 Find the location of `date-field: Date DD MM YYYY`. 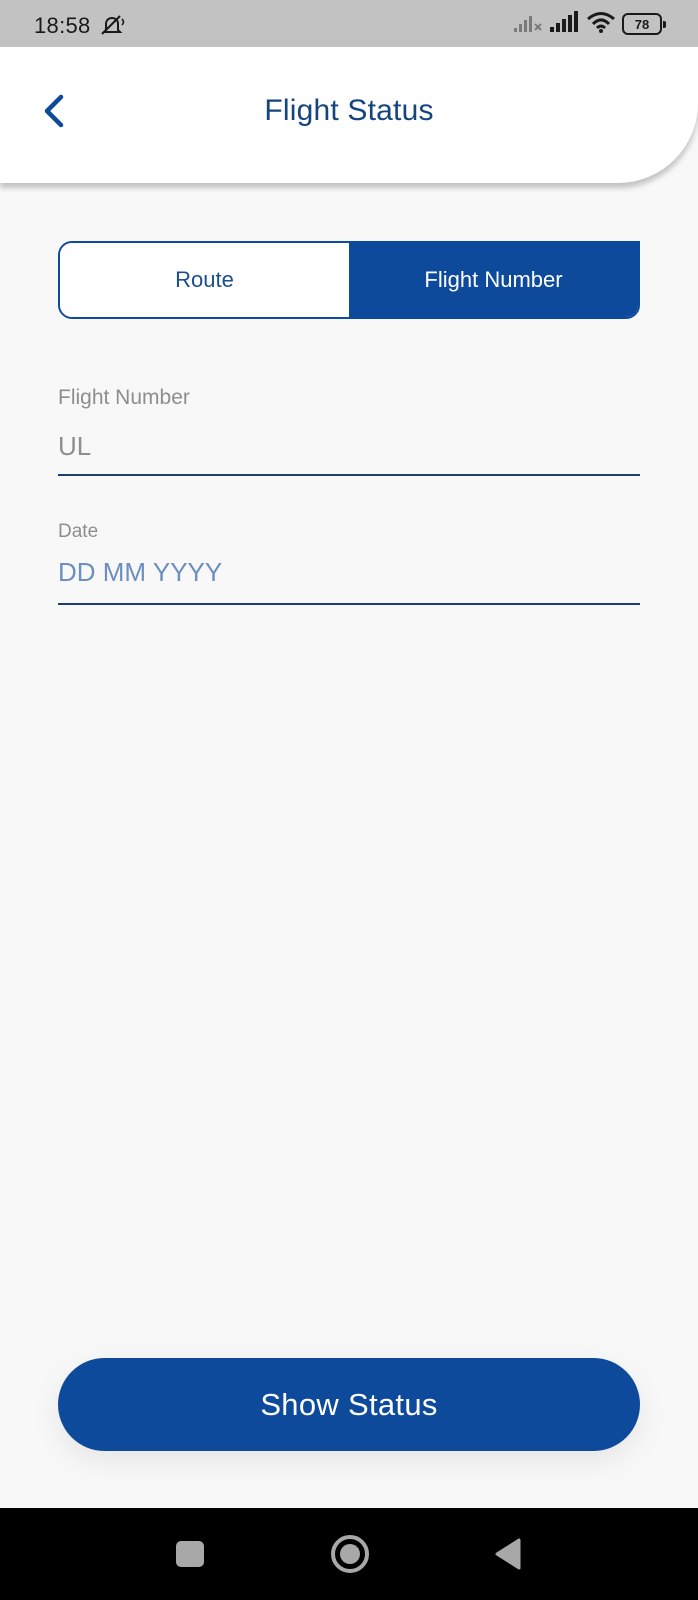

date-field: Date DD MM YYYY is located at coordinates (349, 563).